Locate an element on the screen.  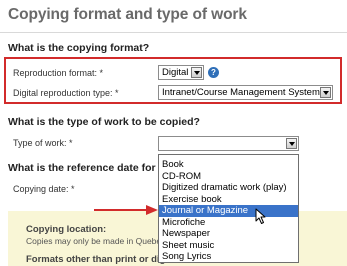
arrow-right-icon is located at coordinates (126, 210).